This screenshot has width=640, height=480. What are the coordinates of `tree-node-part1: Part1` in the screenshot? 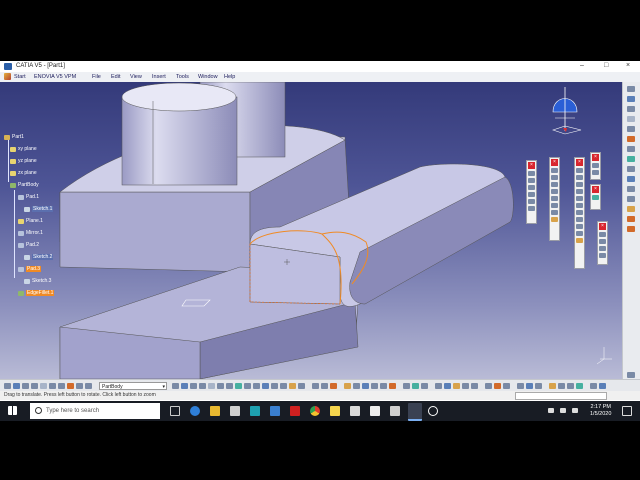 It's located at (14, 137).